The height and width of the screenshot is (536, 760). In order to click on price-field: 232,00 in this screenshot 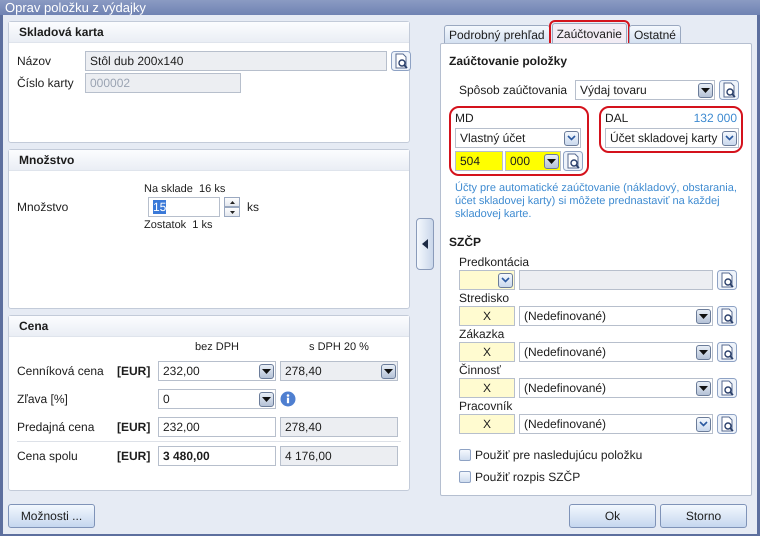, I will do `click(217, 427)`.